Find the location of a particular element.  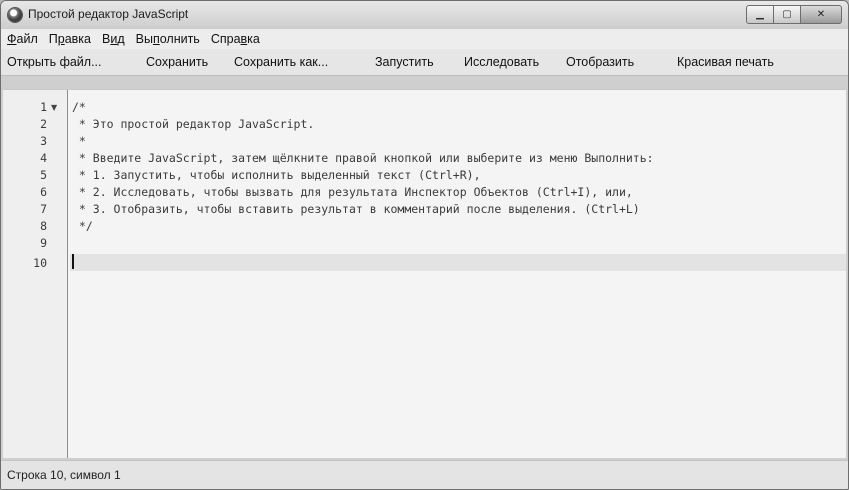

active-code-line is located at coordinates (458, 262).